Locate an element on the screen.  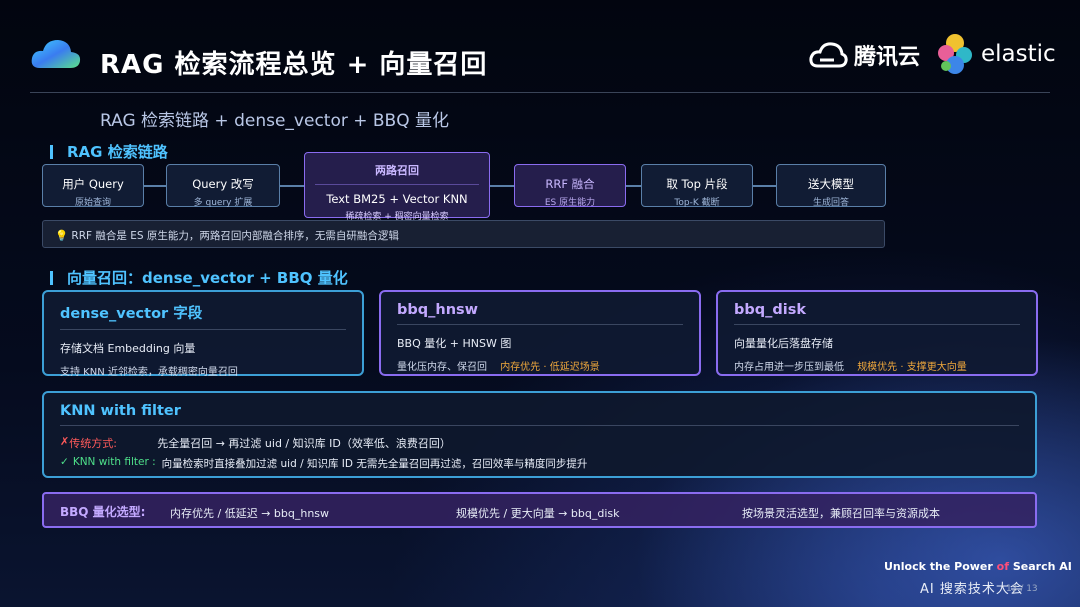
header-divider is located at coordinates (540, 92).